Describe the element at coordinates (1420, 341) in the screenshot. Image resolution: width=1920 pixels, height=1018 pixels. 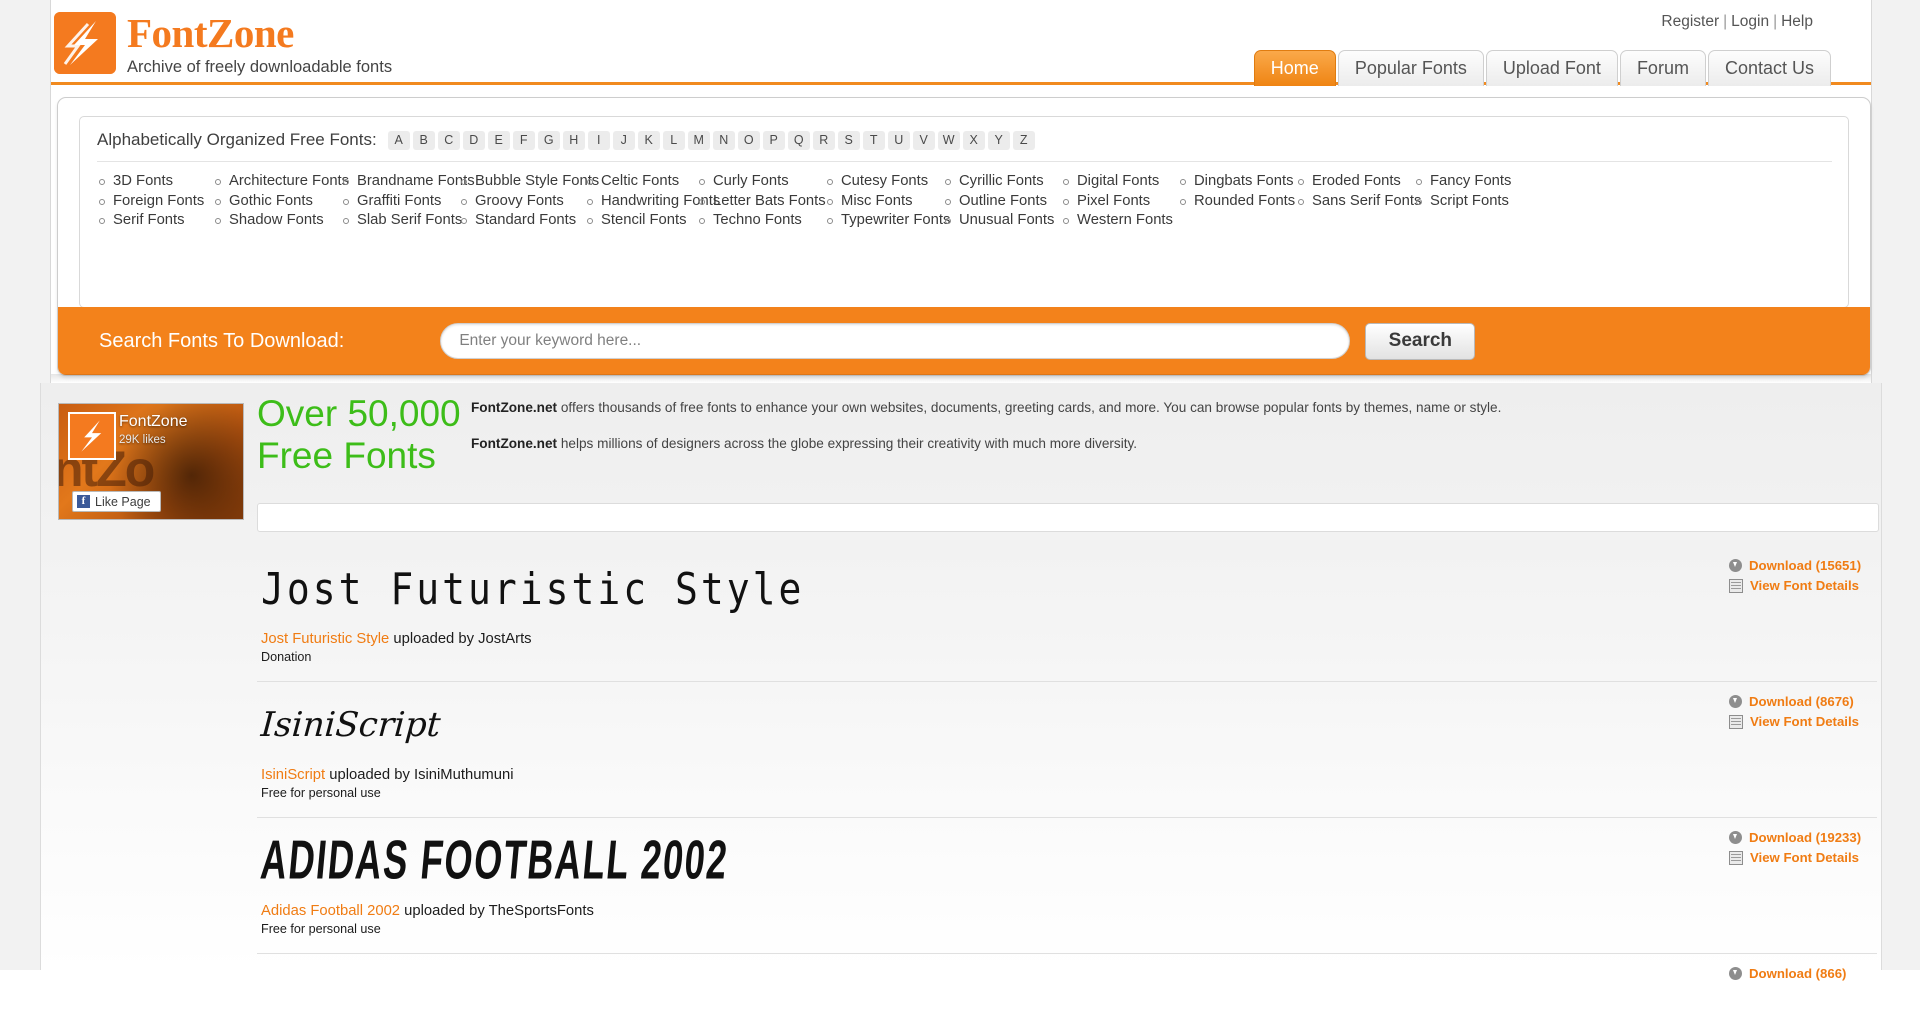
I see `search-button: Search` at that location.